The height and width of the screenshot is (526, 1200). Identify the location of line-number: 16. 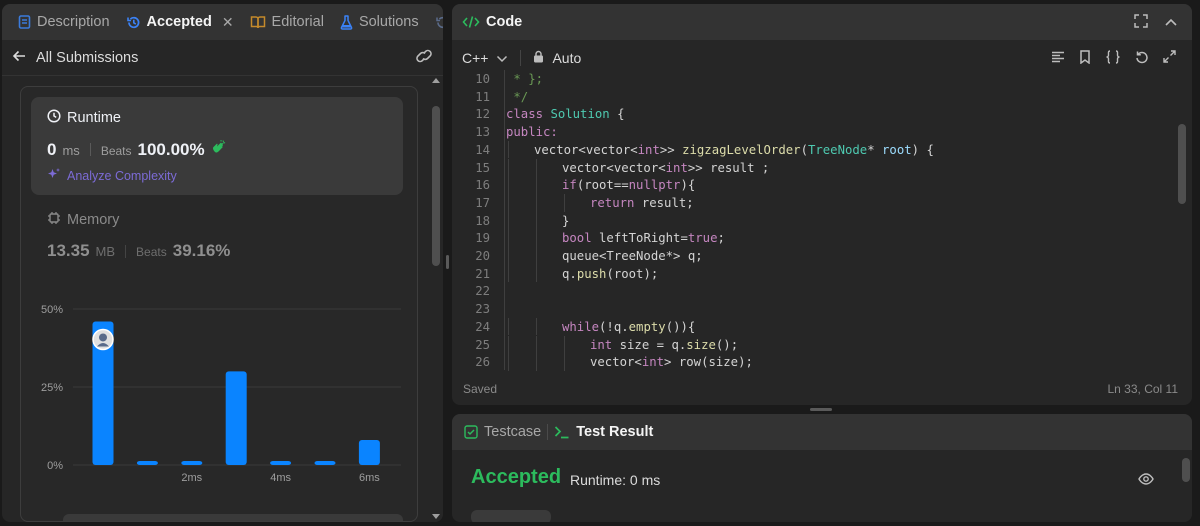
(482, 185).